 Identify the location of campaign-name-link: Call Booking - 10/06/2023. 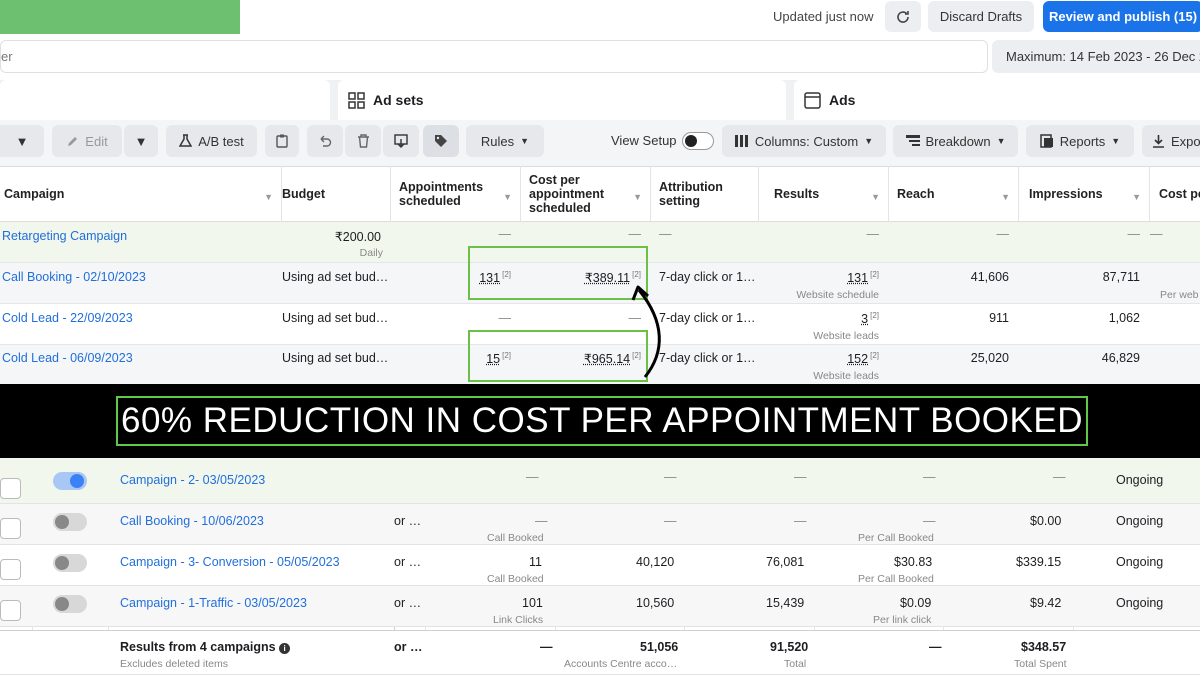
(192, 521).